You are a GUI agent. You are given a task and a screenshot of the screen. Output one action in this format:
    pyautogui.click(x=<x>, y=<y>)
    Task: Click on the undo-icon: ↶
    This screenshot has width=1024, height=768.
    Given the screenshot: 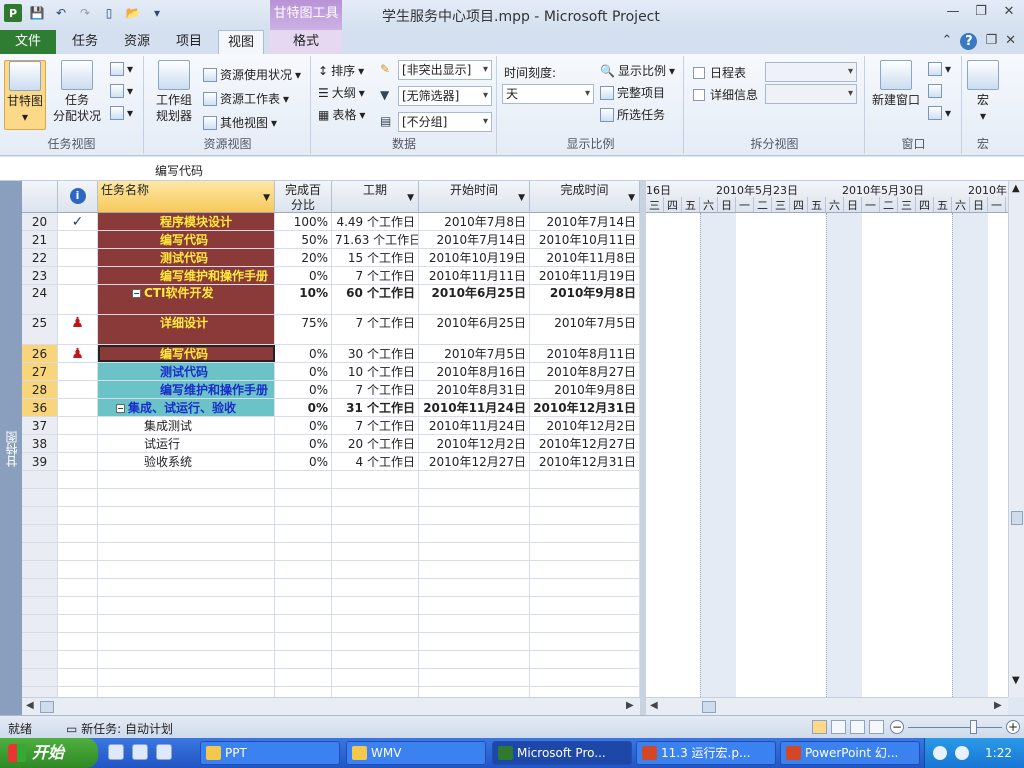 What is the action you would take?
    pyautogui.click(x=61, y=13)
    